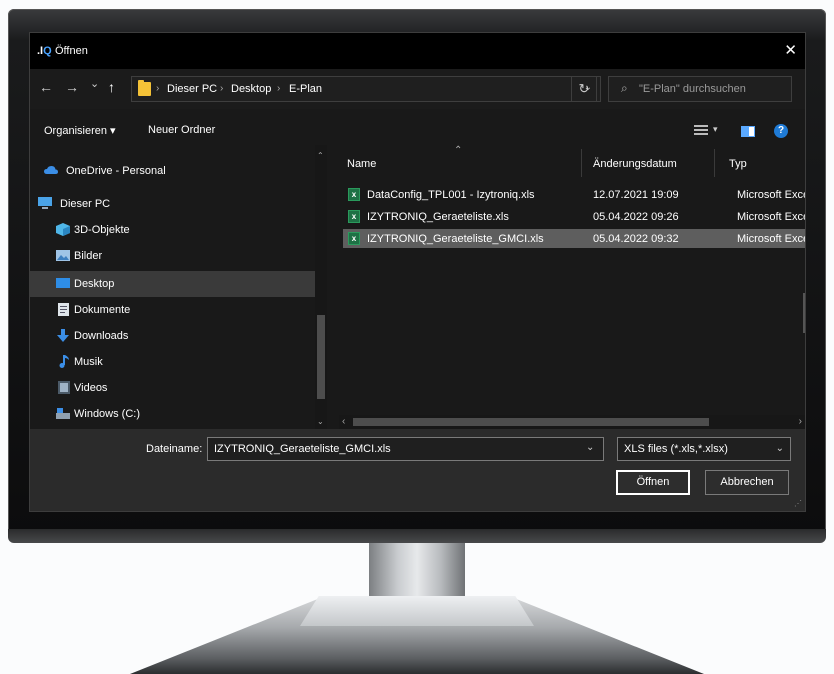 Image resolution: width=834 pixels, height=674 pixels. I want to click on sidebar-item-label: Musik, so click(88, 362).